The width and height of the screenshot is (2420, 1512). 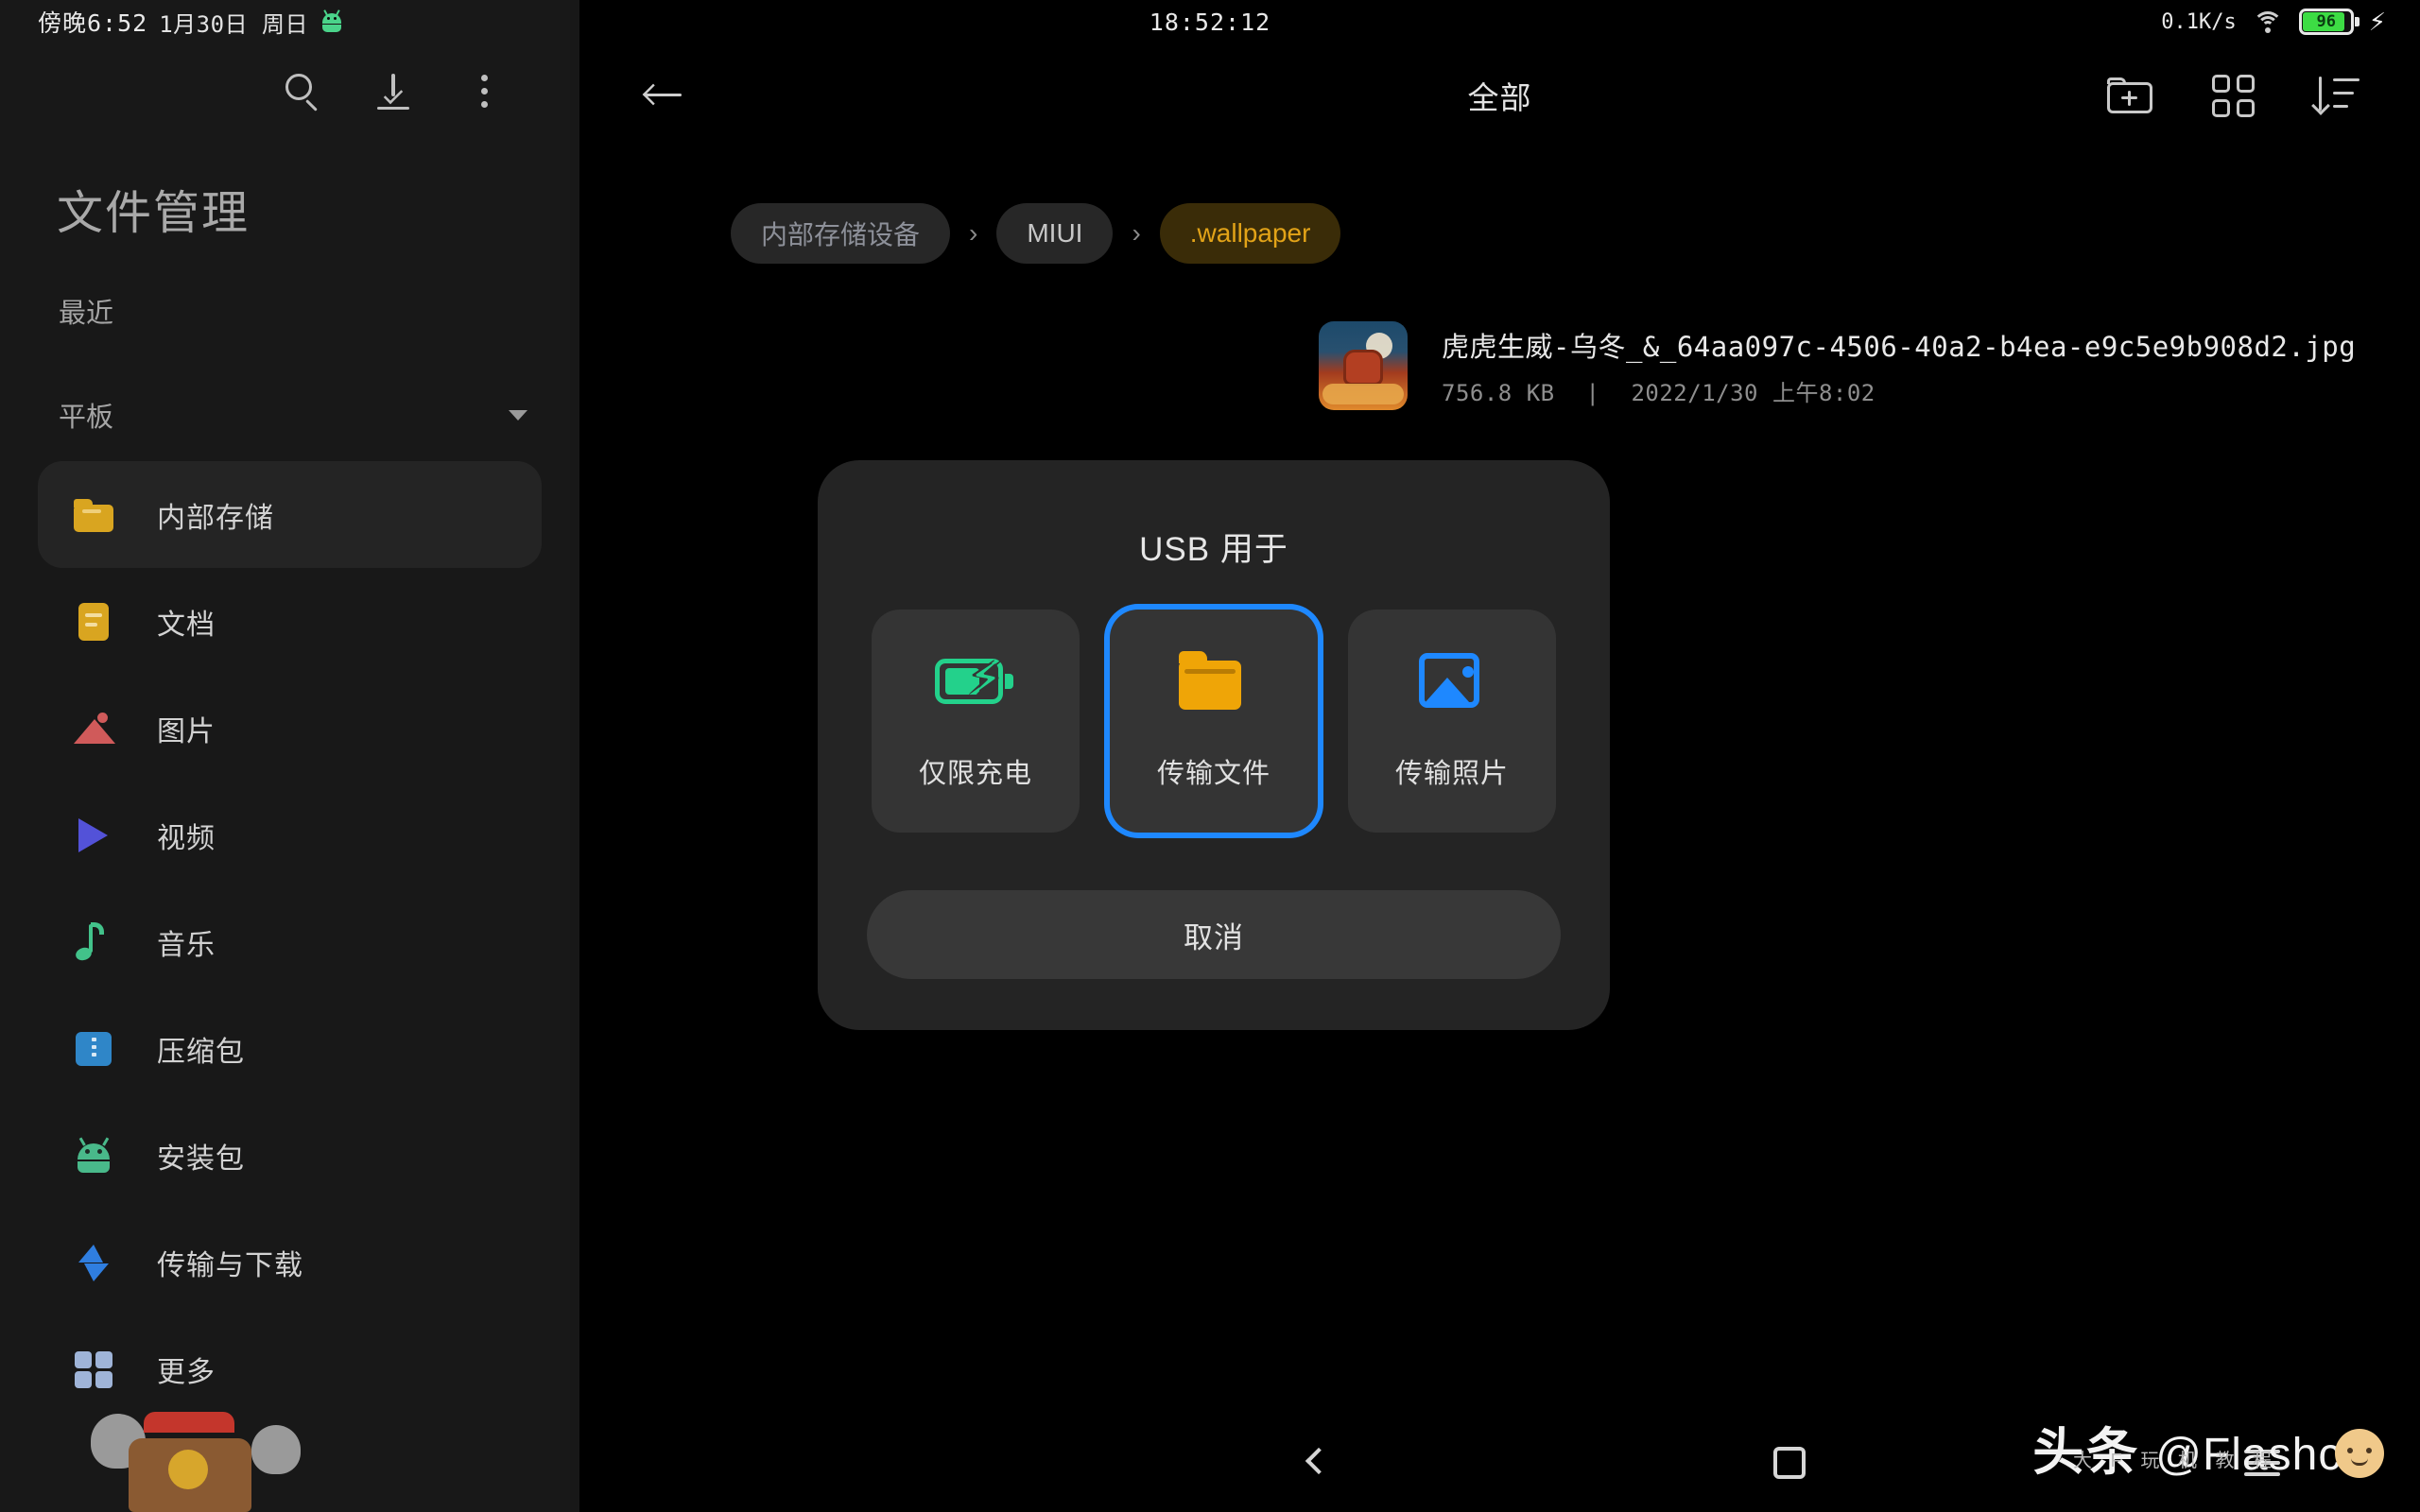 I want to click on usb-option-transfer-files: 传输文件, so click(x=1214, y=721).